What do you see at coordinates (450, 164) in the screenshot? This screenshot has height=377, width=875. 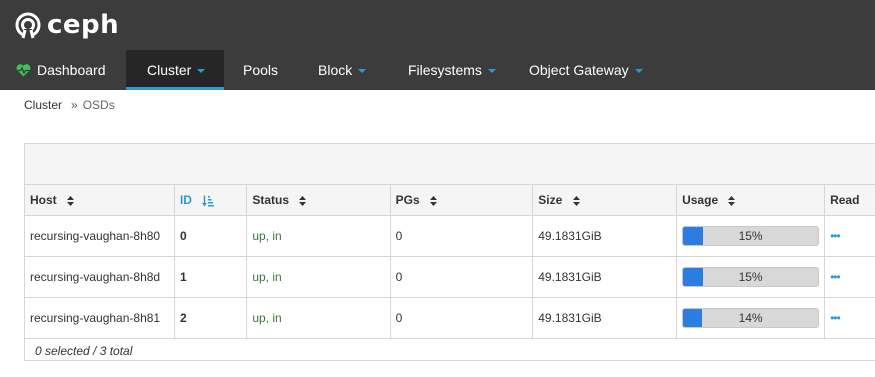 I see `table-toolbar` at bounding box center [450, 164].